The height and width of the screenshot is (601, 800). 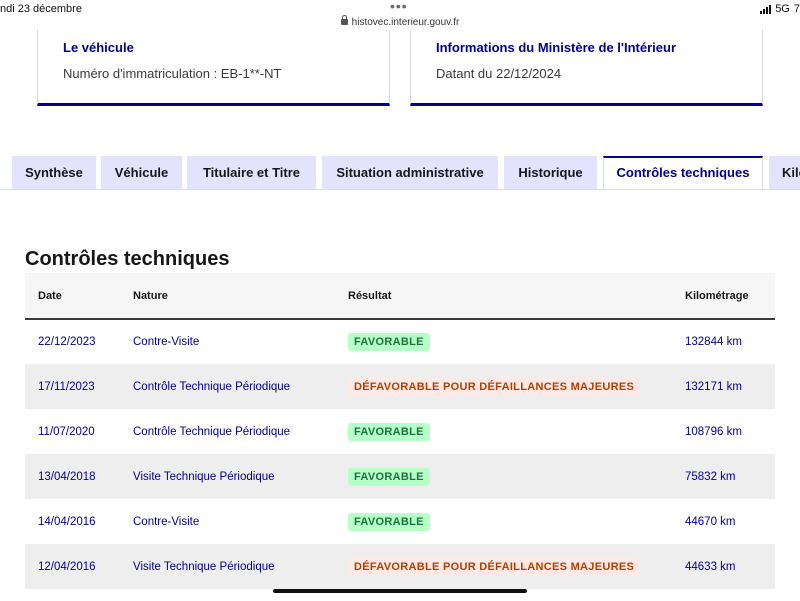 I want to click on cell-date: 11/07/2020, so click(x=72, y=431).